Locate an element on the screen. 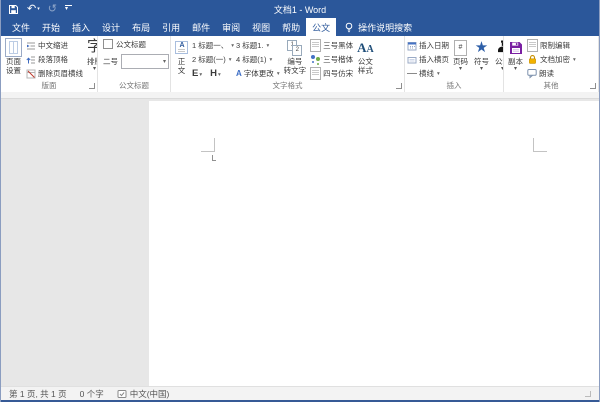 Image resolution: width=600 pixels, height=402 pixels. ribbon-bottom-strip is located at coordinates (300, 95).